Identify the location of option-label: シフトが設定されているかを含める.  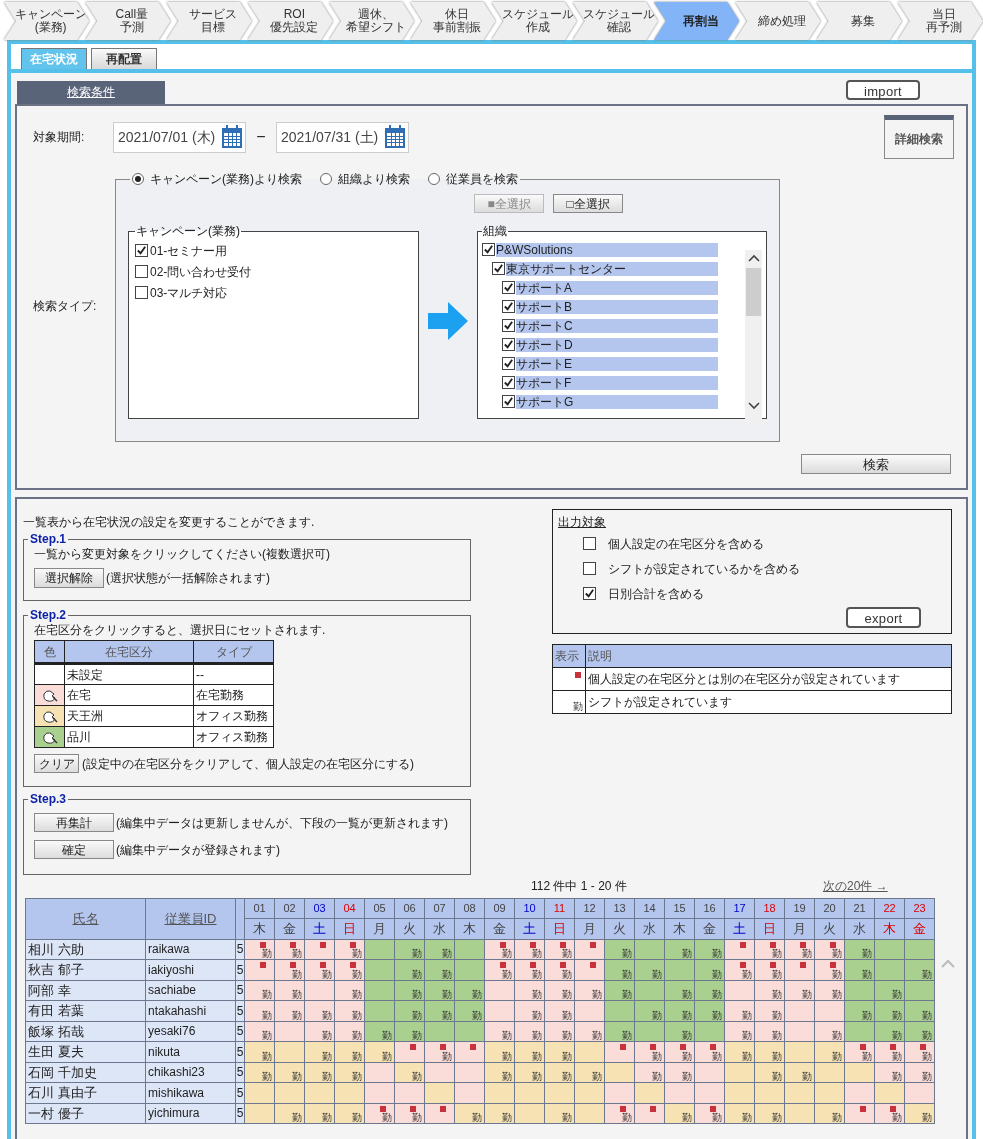
(704, 568).